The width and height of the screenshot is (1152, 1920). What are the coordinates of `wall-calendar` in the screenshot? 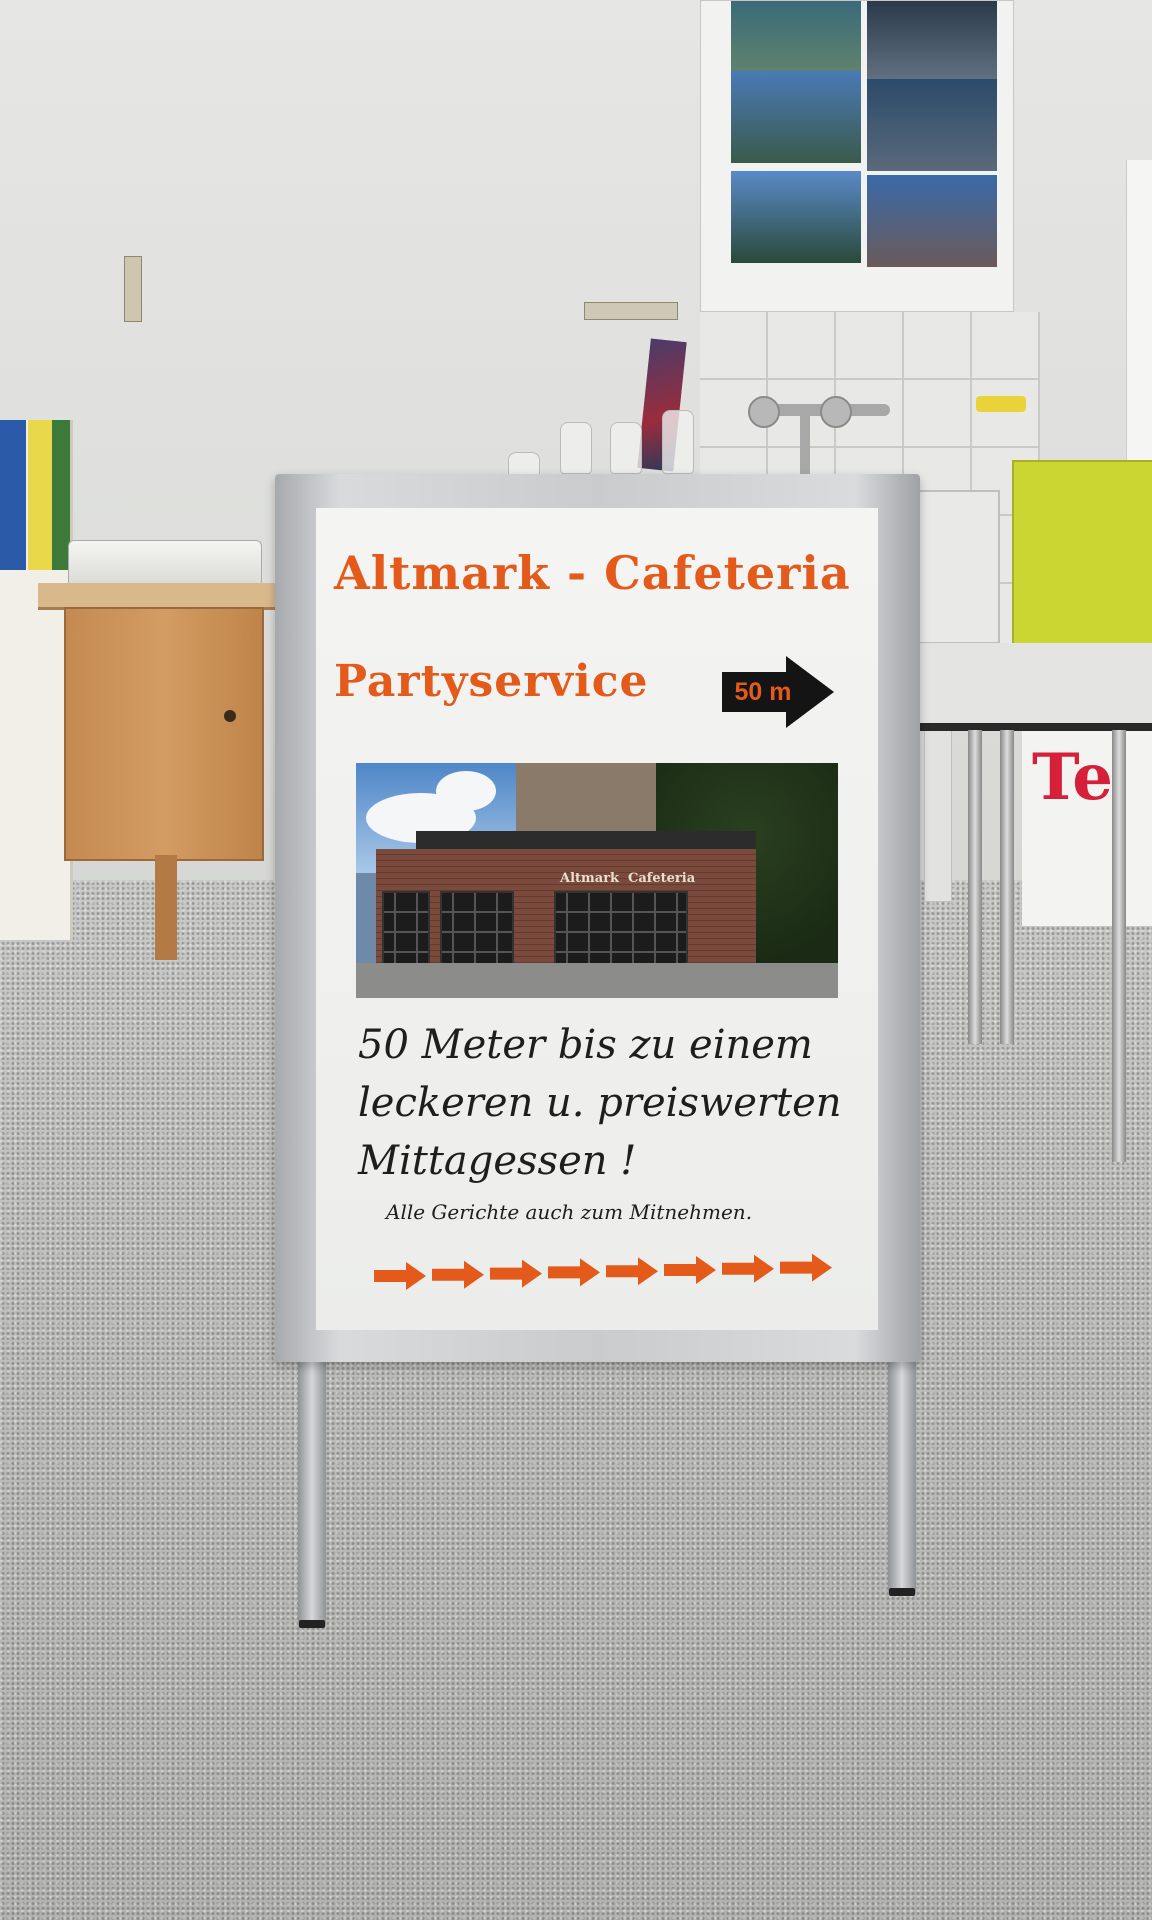 It's located at (1139, 310).